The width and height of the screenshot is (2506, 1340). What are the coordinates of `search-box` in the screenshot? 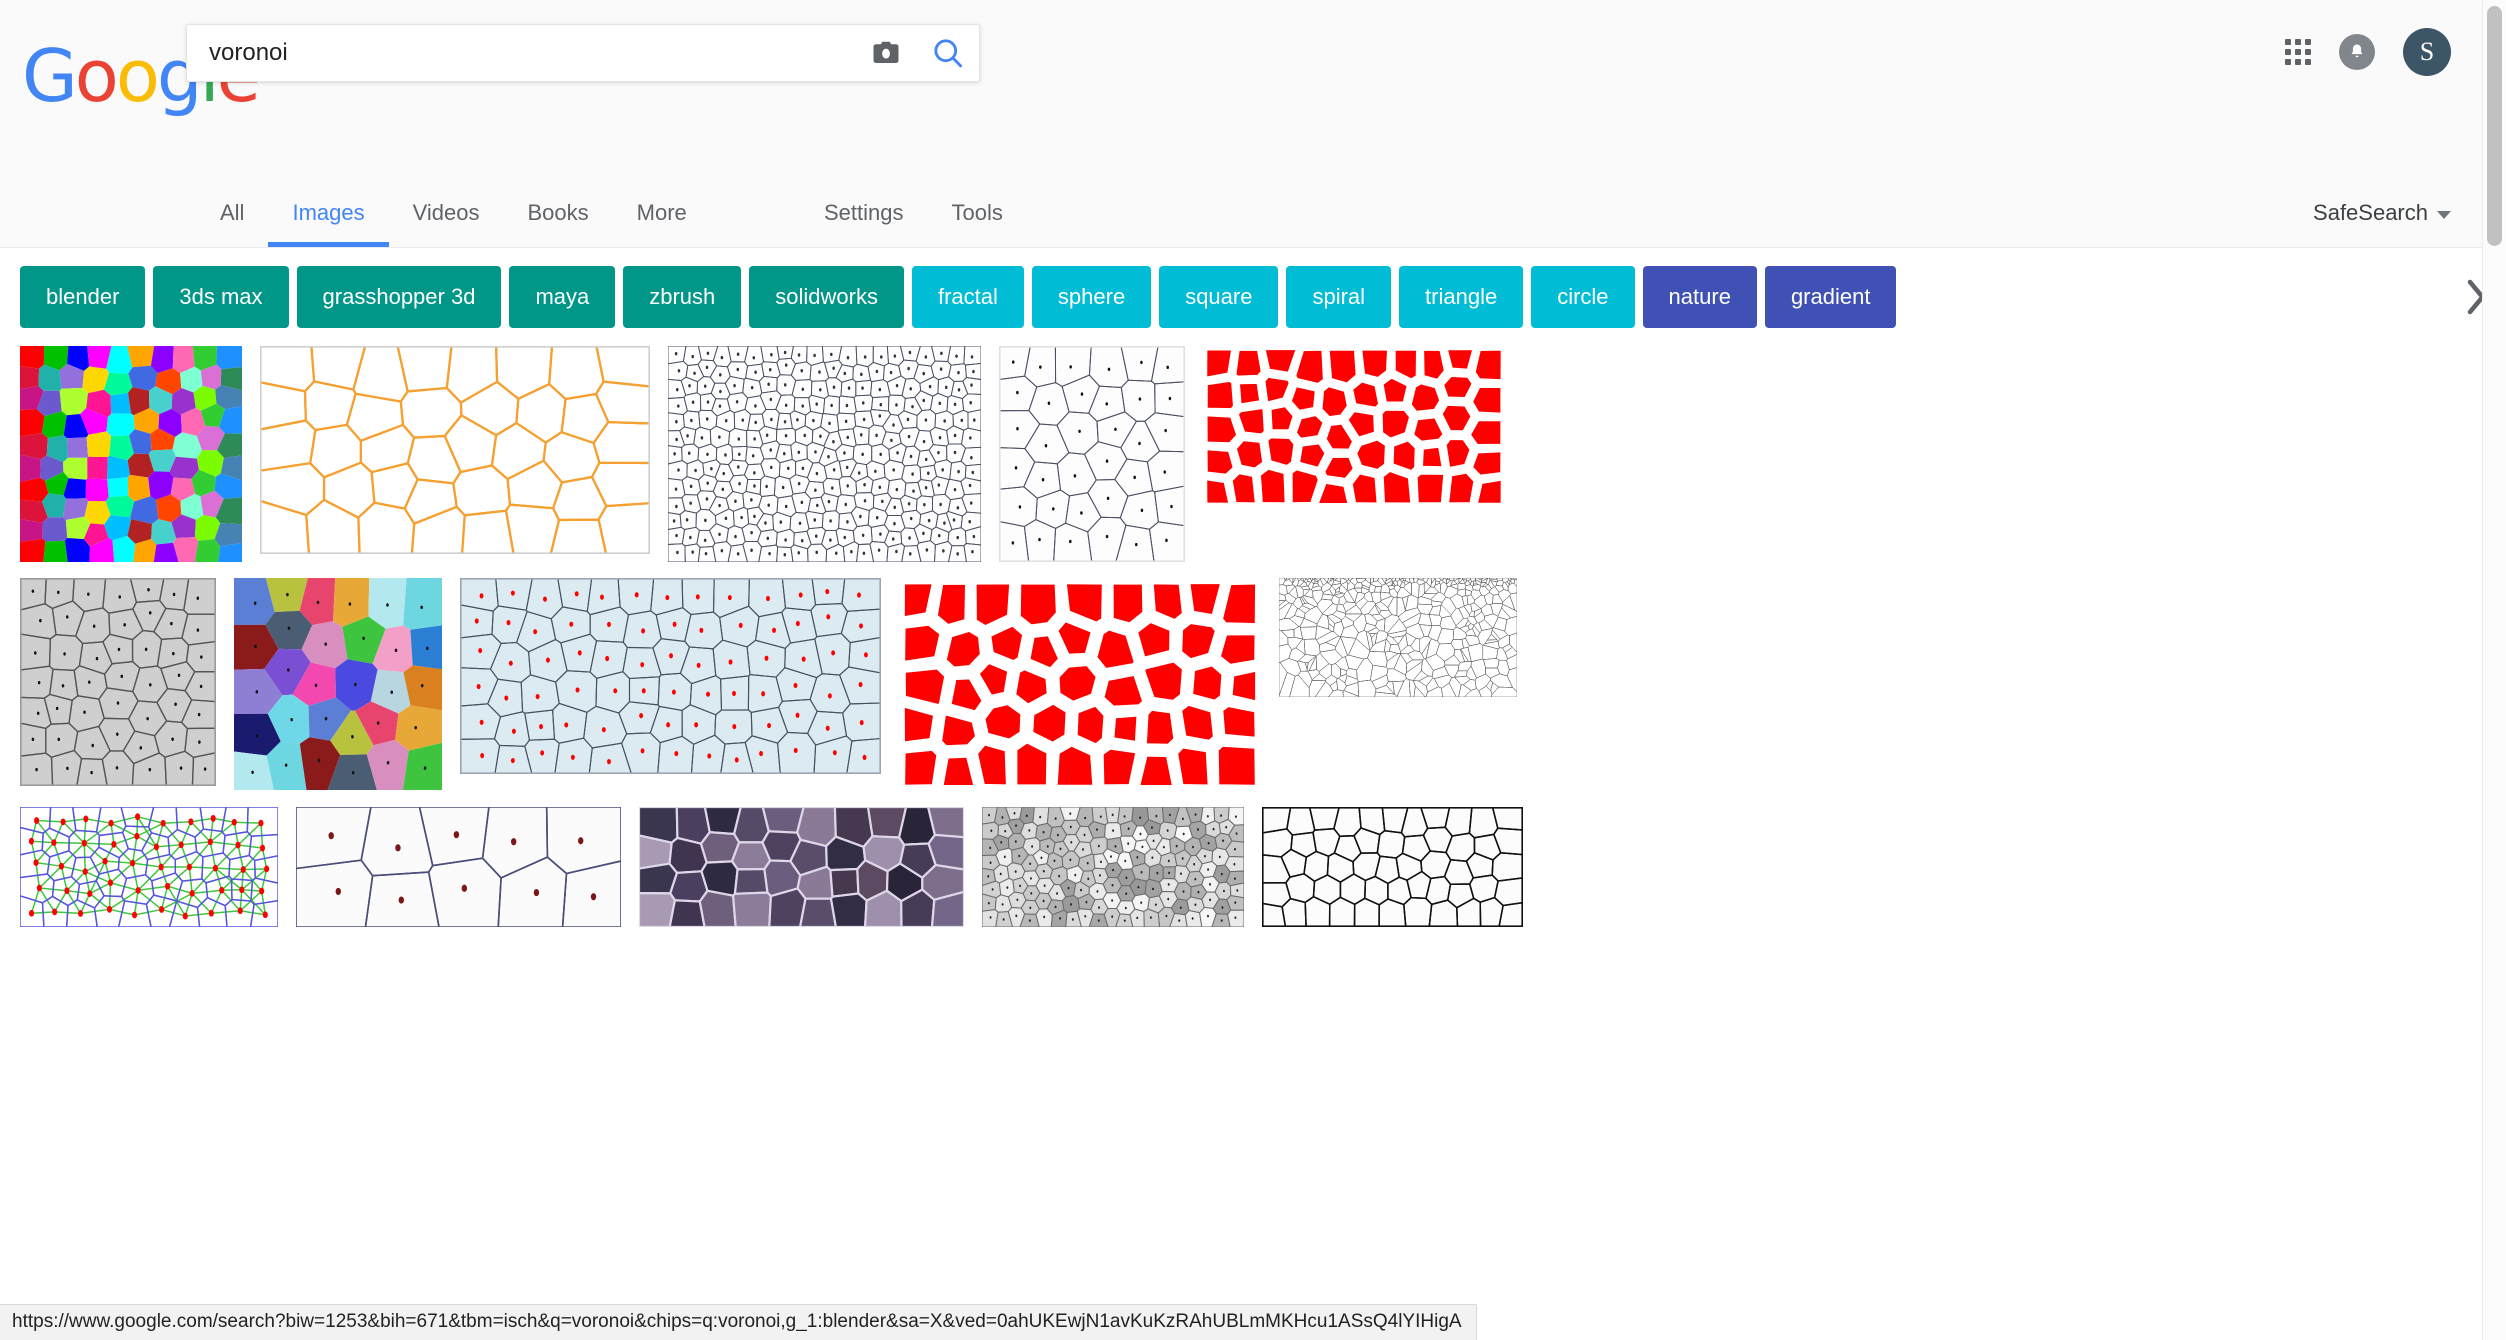 It's located at (583, 53).